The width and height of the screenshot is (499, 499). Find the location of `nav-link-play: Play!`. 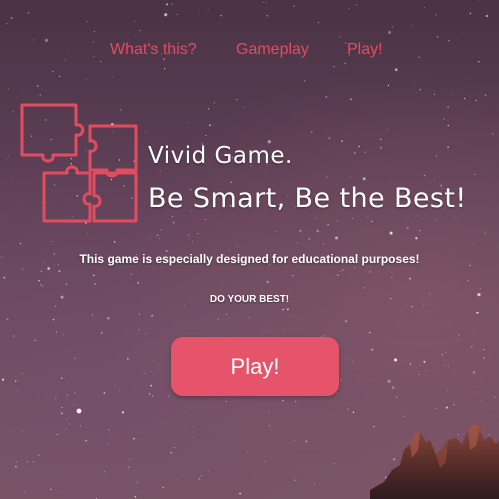

nav-link-play: Play! is located at coordinates (365, 50).